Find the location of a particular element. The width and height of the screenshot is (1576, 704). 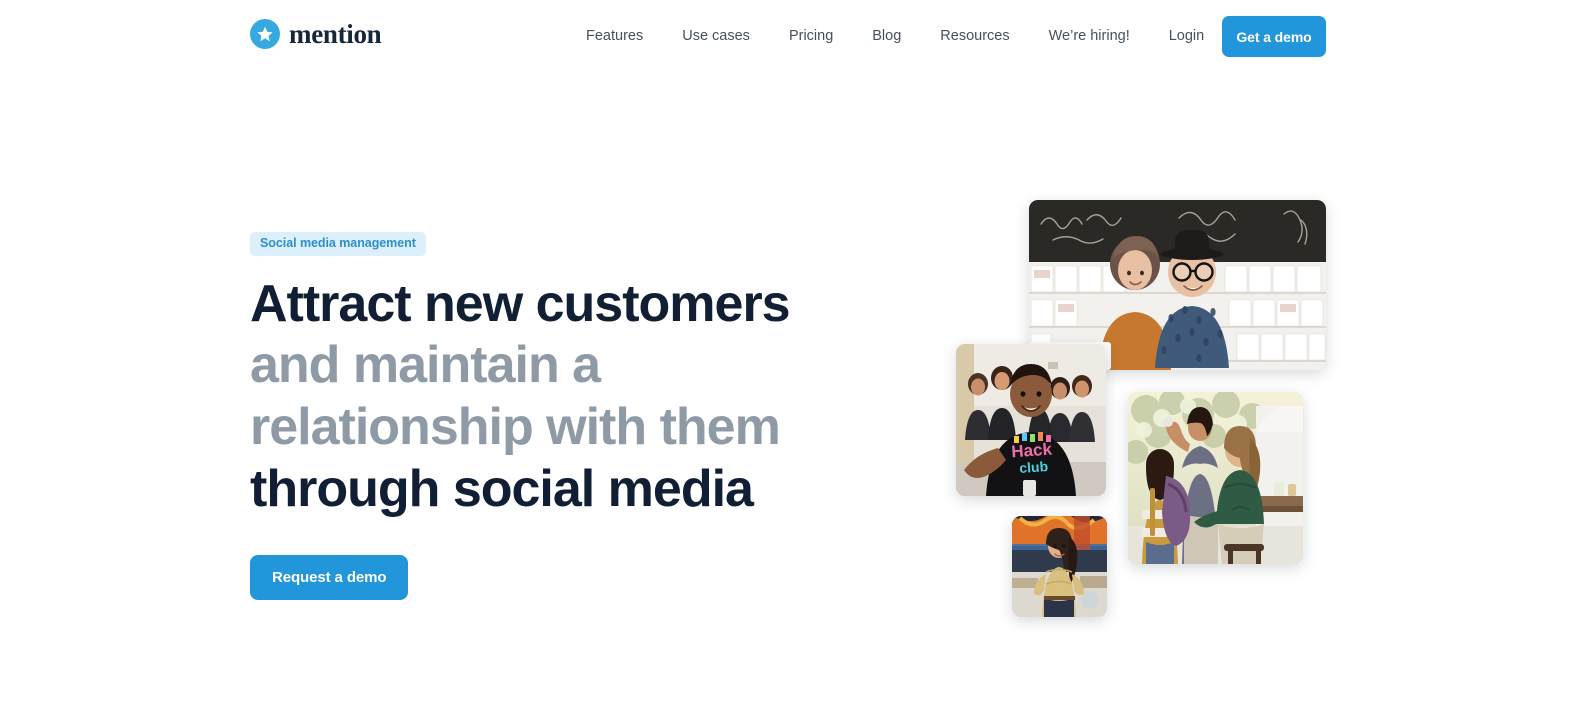

logo-wordmark: mention is located at coordinates (335, 33).